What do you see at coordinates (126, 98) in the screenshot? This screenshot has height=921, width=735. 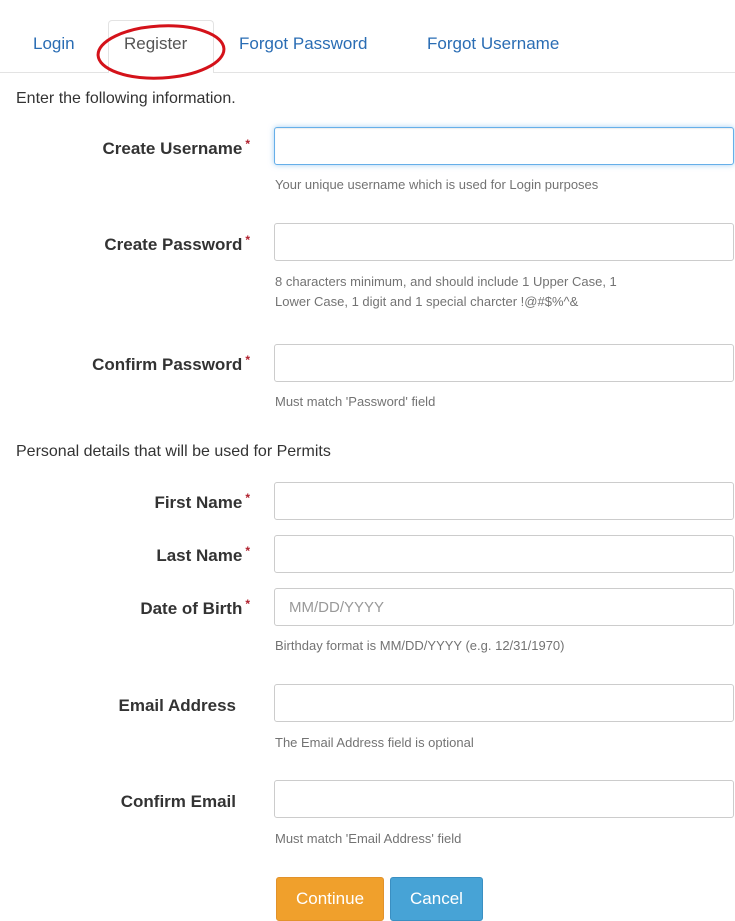 I see `account-section-title: Enter the following information.` at bounding box center [126, 98].